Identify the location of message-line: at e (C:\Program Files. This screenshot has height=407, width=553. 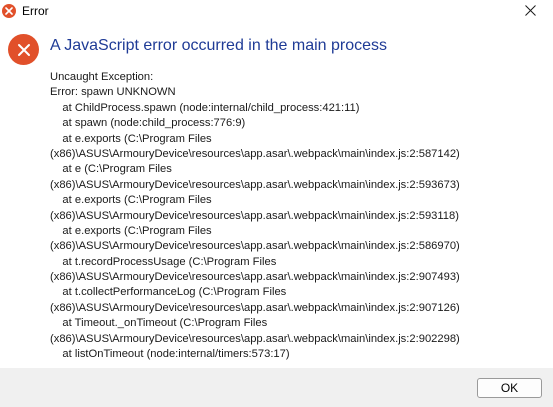
(111, 169).